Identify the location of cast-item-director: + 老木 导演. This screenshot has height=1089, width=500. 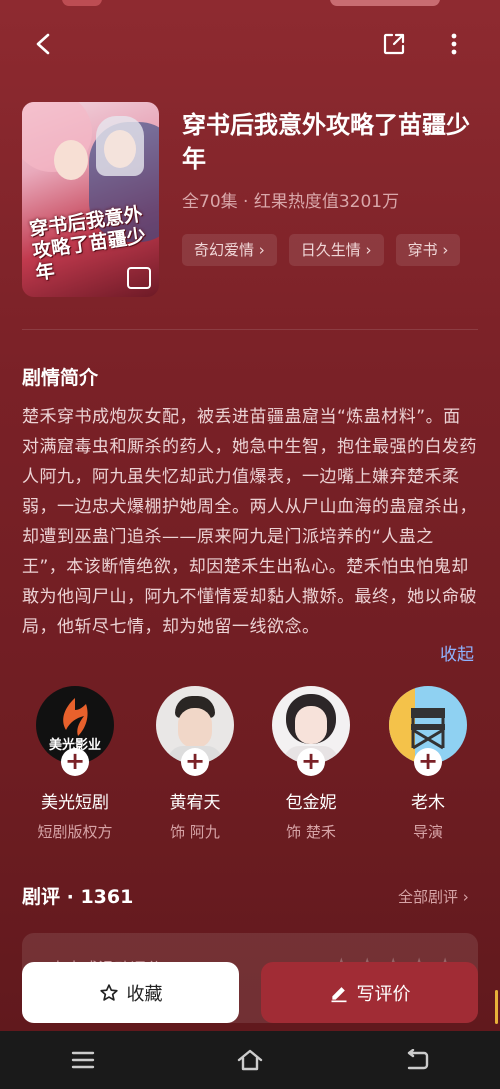
(428, 764).